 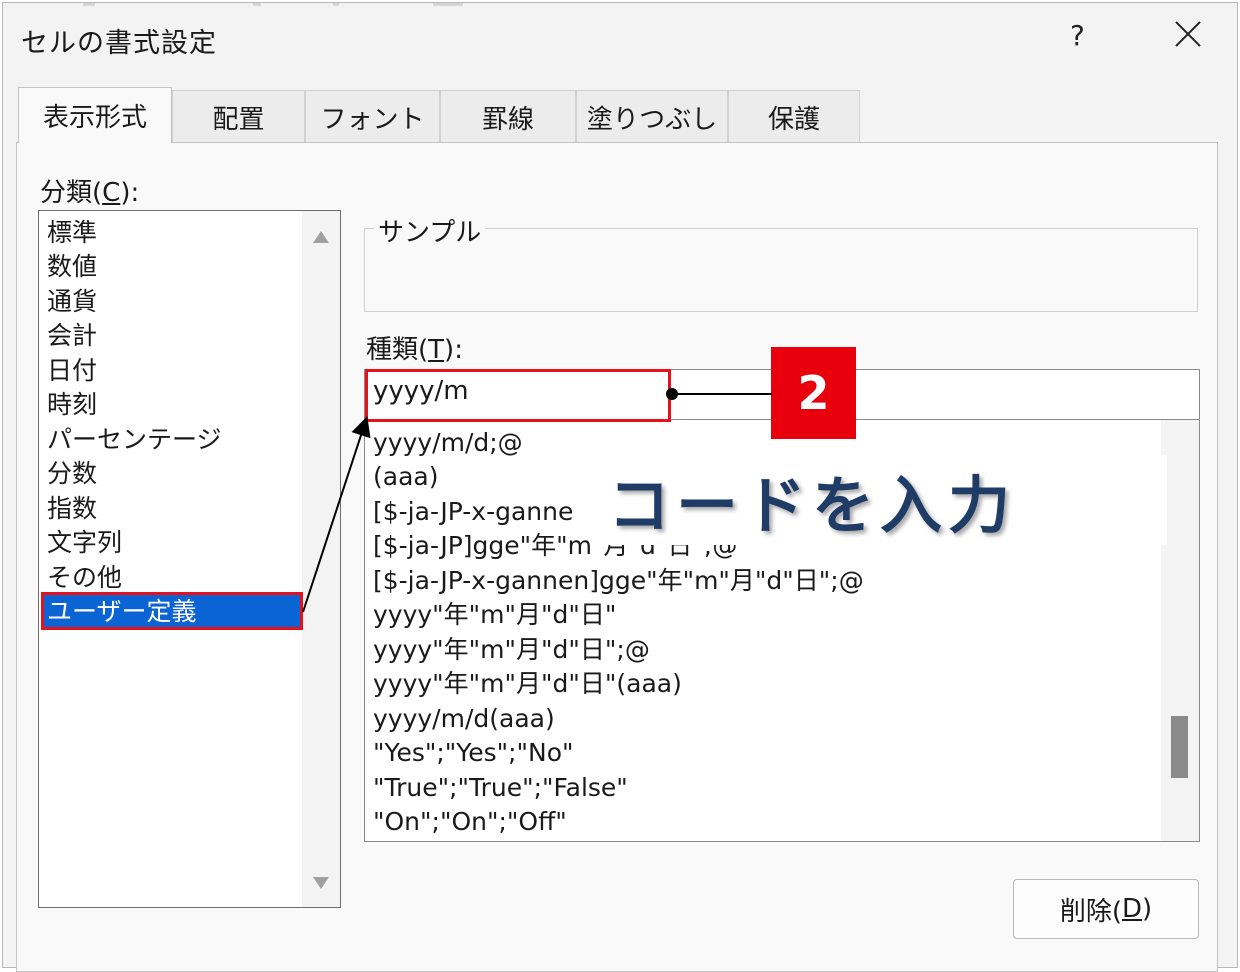 What do you see at coordinates (620, 7) in the screenshot?
I see `background-window-strip` at bounding box center [620, 7].